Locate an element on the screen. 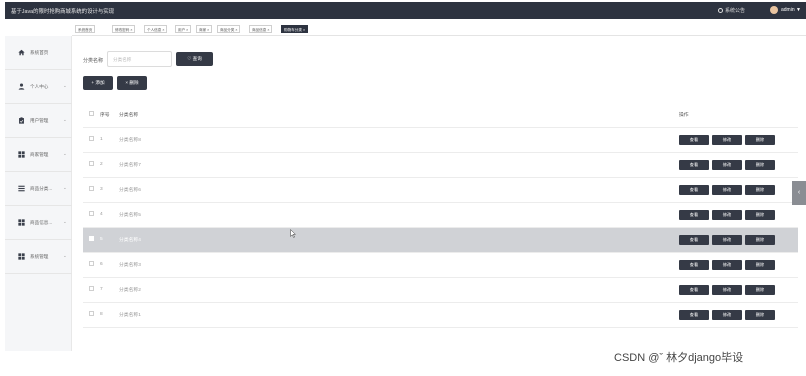 This screenshot has width=806, height=376. tab-change-password: 修改密码 × is located at coordinates (124, 29).